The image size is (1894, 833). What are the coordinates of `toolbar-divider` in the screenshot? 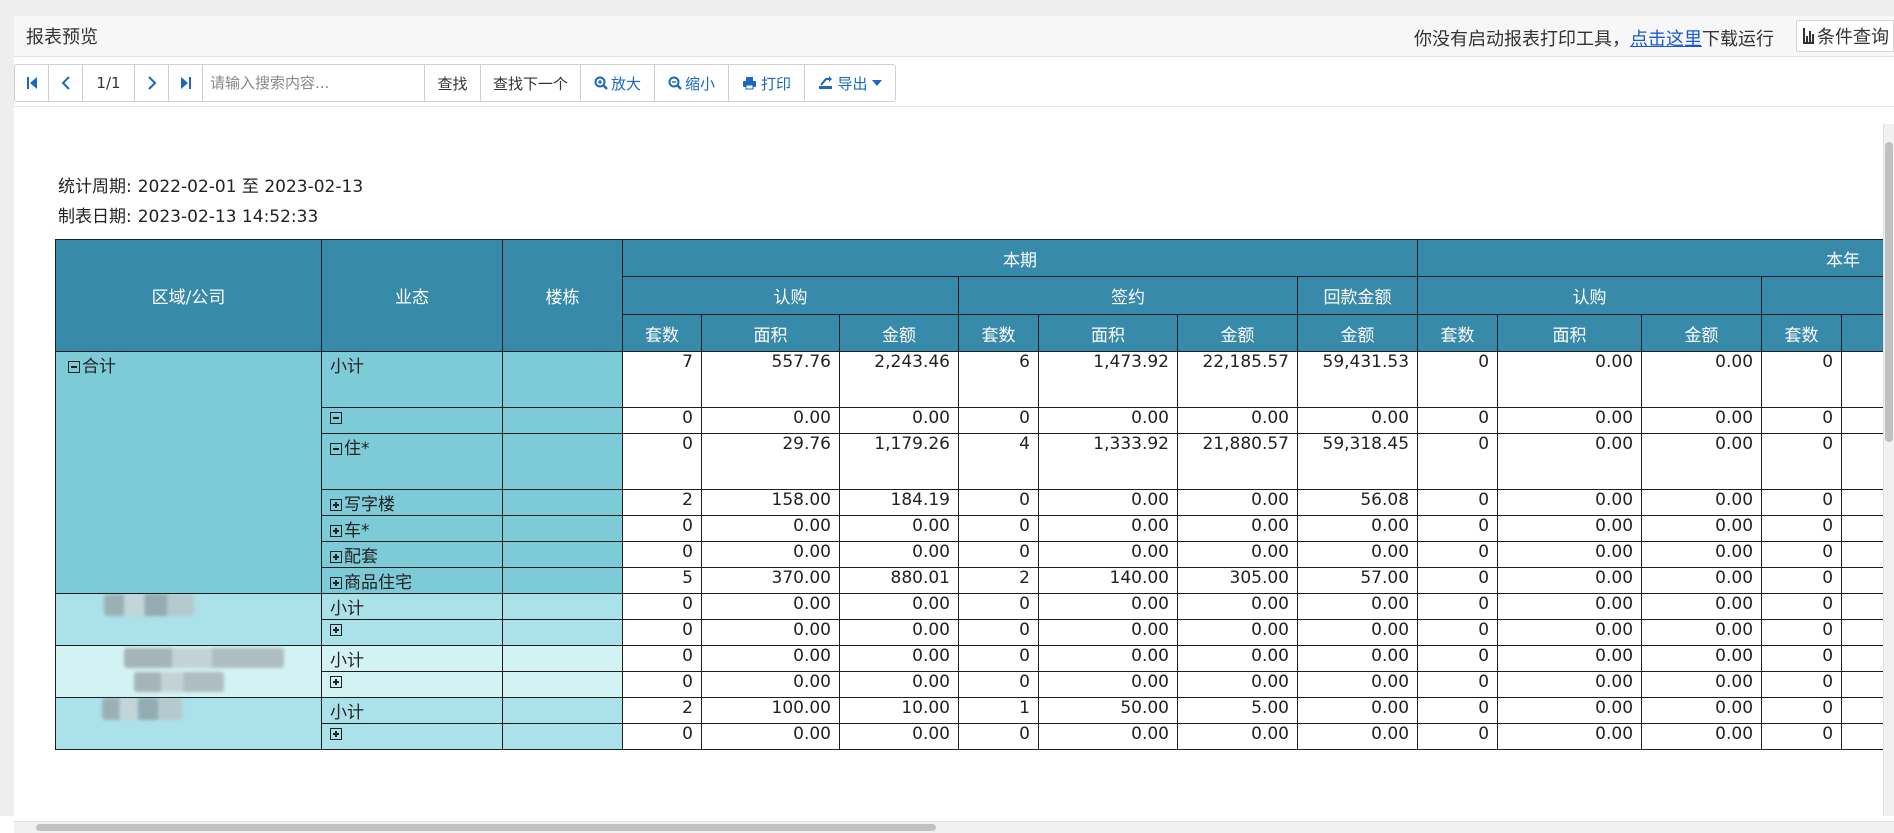 It's located at (954, 106).